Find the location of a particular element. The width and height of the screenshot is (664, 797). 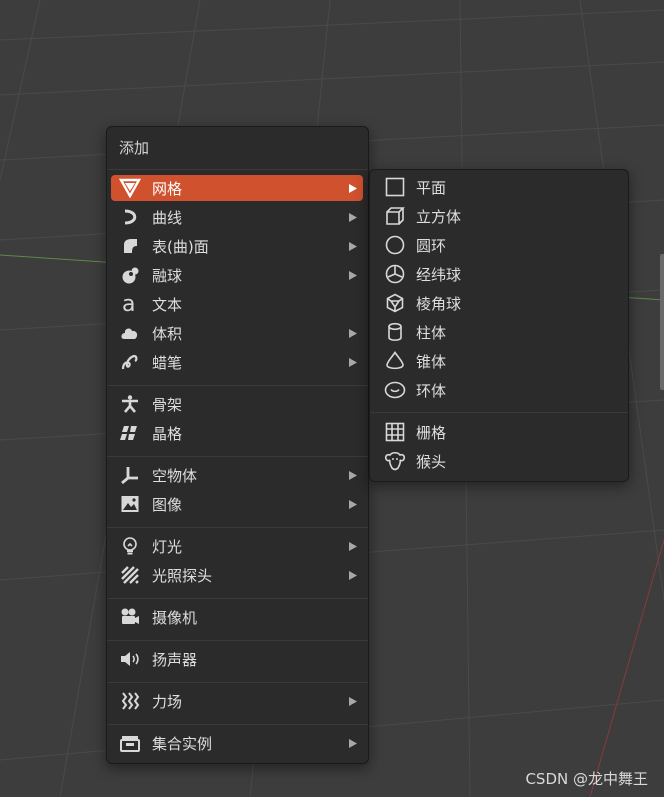

menu-item-camera: 摄像机 is located at coordinates (237, 617).